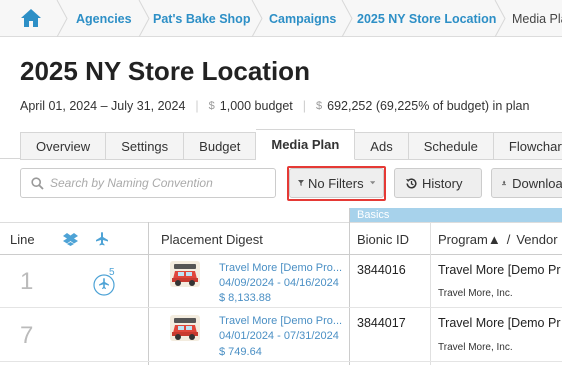 This screenshot has height=365, width=562. Describe the element at coordinates (165, 71) in the screenshot. I see `page-title: 2025 NY Store Location` at that location.